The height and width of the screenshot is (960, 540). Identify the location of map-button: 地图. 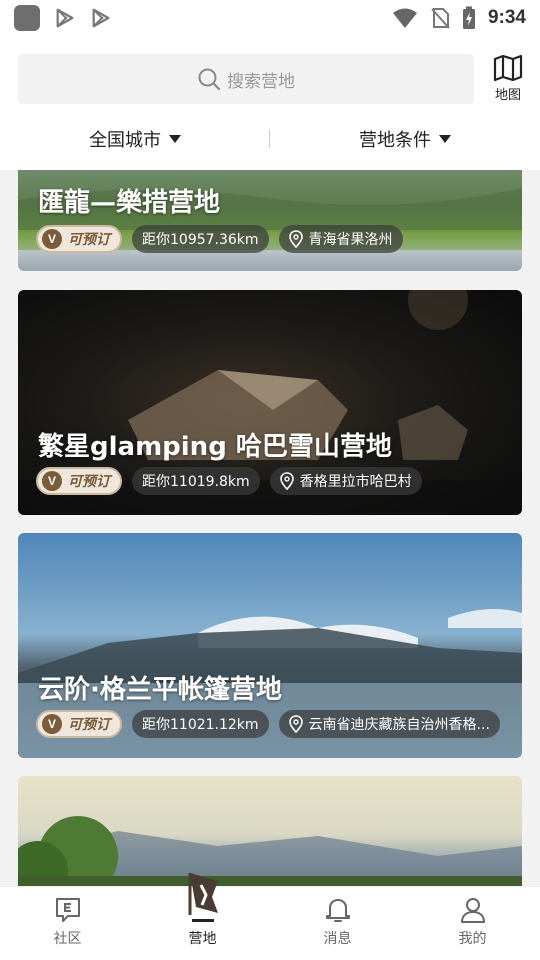
(508, 80).